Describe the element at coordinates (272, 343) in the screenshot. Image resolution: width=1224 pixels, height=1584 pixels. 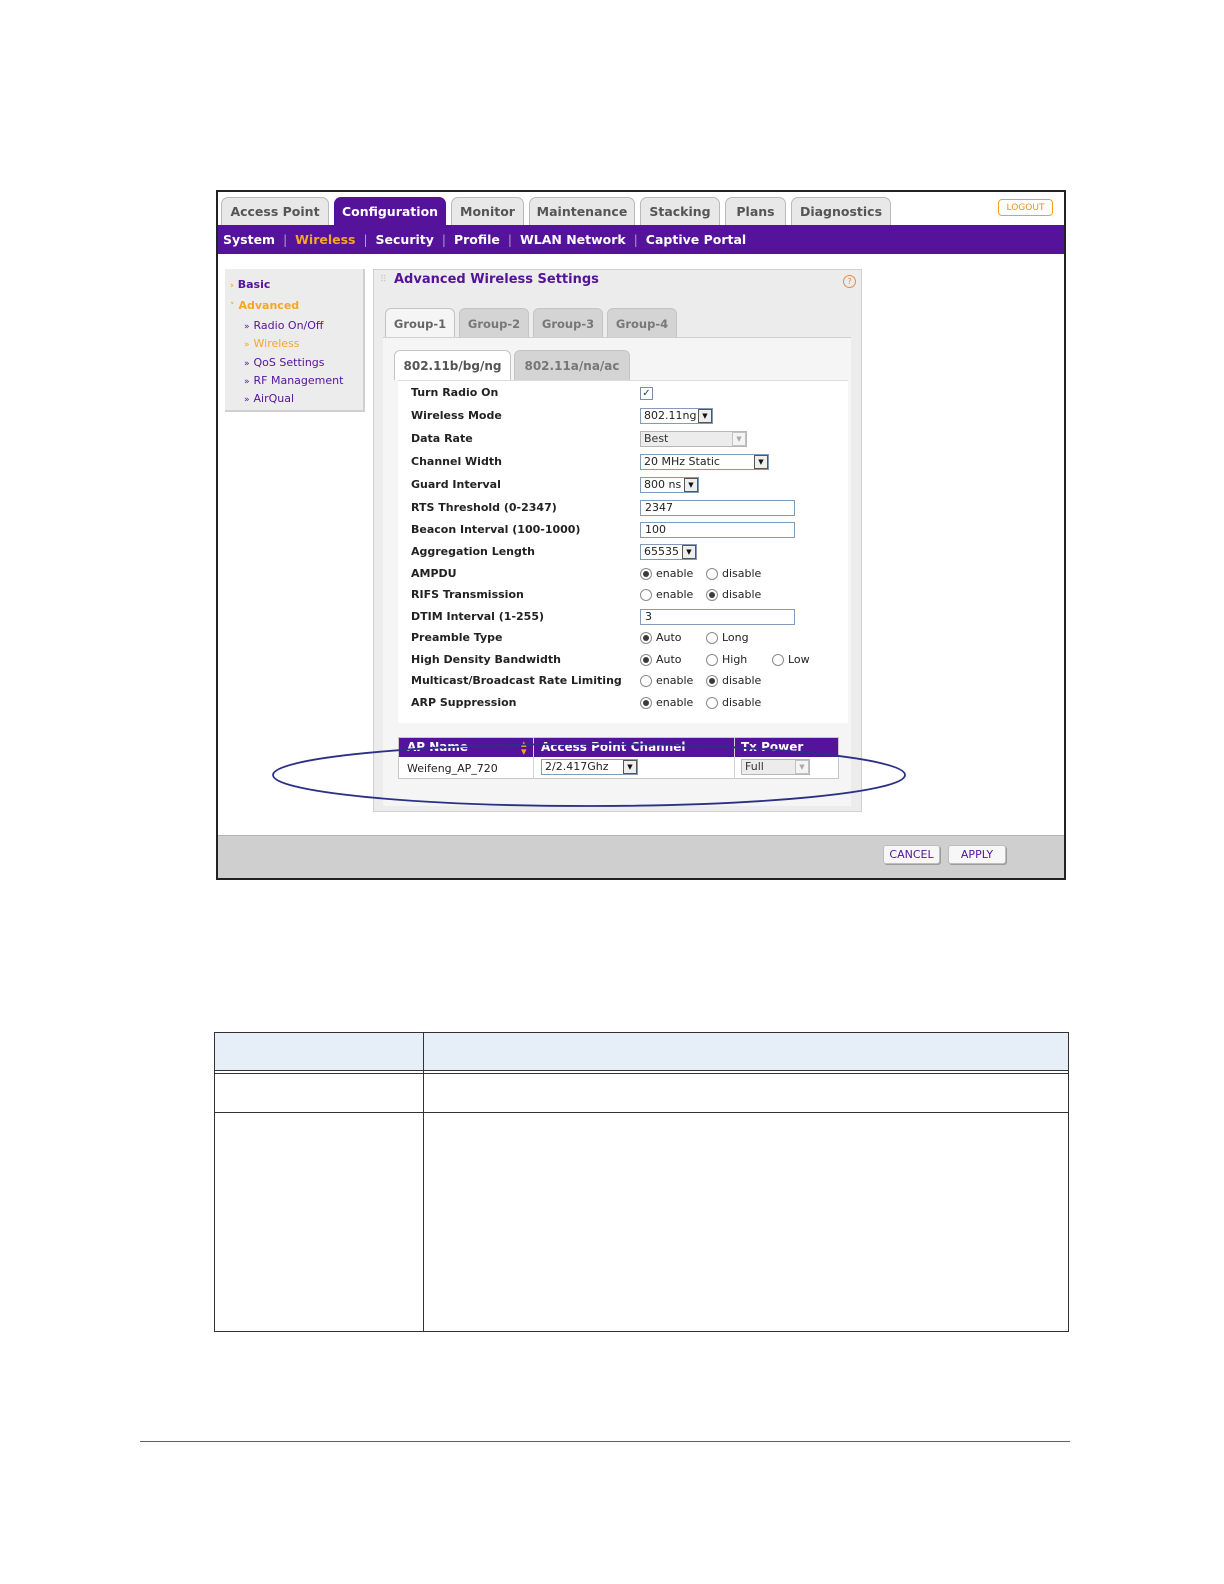
I see `menu-wireless: » Wireless` at that location.